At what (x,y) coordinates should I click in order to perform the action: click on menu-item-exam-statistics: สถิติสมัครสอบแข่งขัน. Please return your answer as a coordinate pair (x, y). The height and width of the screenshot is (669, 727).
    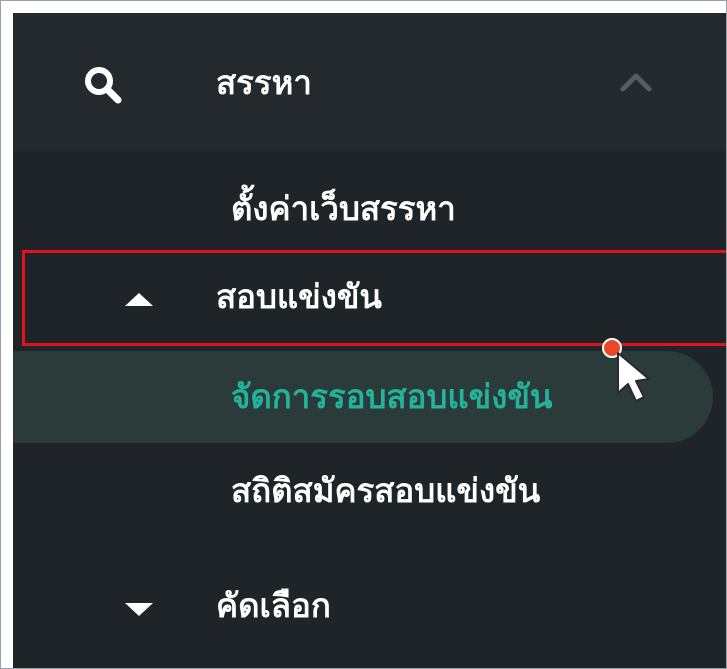
    Looking at the image, I should click on (369, 493).